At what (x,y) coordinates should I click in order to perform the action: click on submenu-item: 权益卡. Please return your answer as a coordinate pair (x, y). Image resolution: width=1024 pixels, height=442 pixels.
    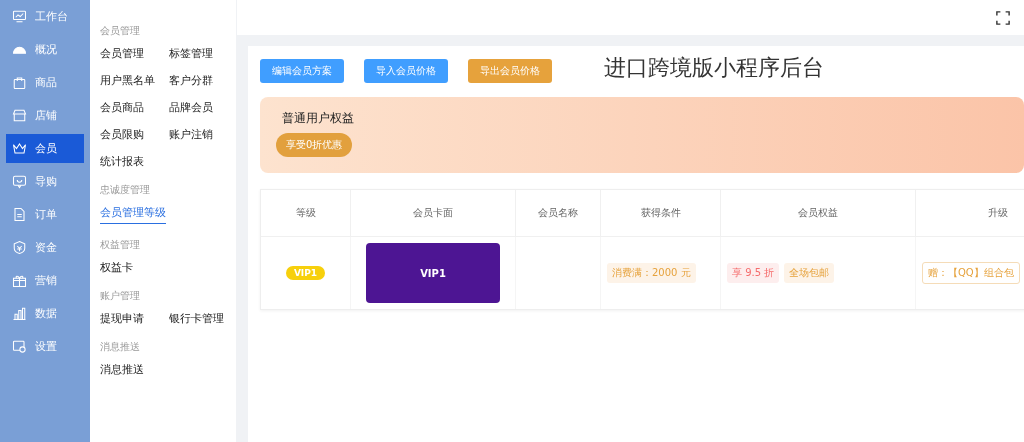
    Looking at the image, I should click on (116, 267).